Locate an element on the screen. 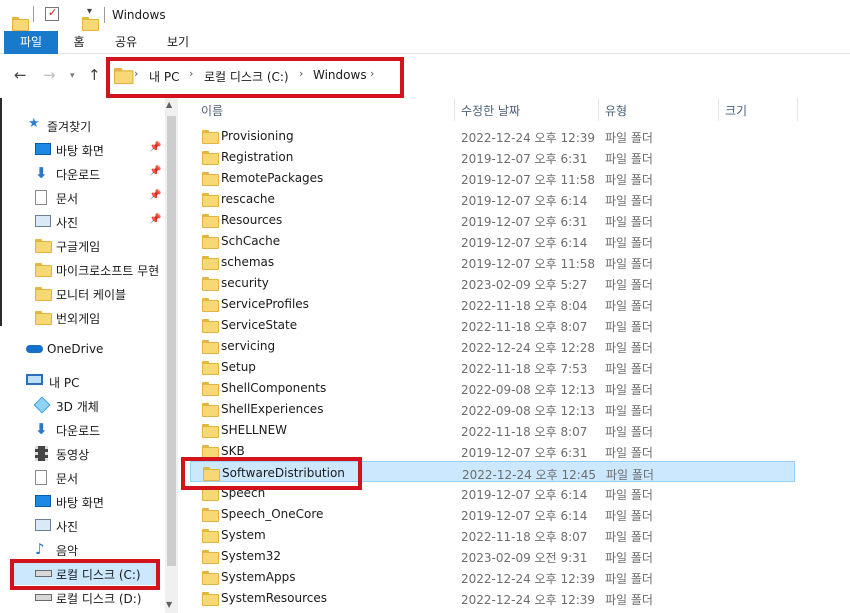  sidebar-item-pc: 로컬 디스크 (D:) is located at coordinates (82, 597).